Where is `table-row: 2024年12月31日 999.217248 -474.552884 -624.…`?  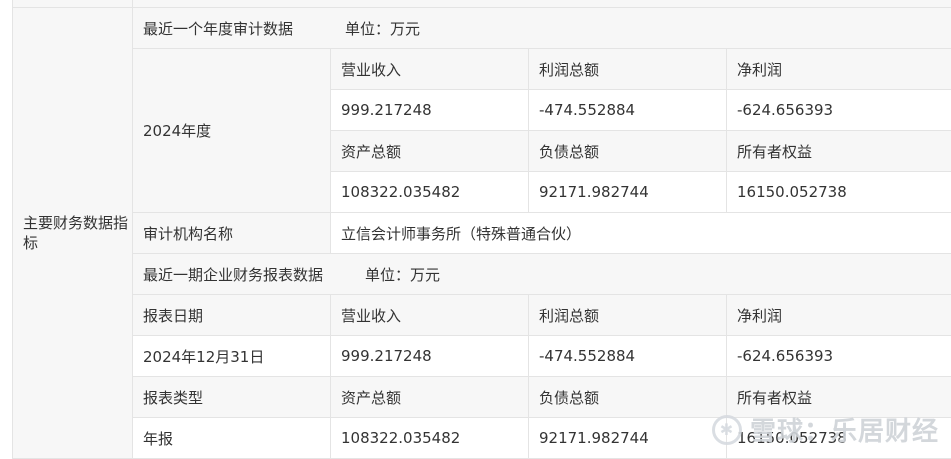 table-row: 2024年12月31日 999.217248 -474.552884 -624.… is located at coordinates (482, 356).